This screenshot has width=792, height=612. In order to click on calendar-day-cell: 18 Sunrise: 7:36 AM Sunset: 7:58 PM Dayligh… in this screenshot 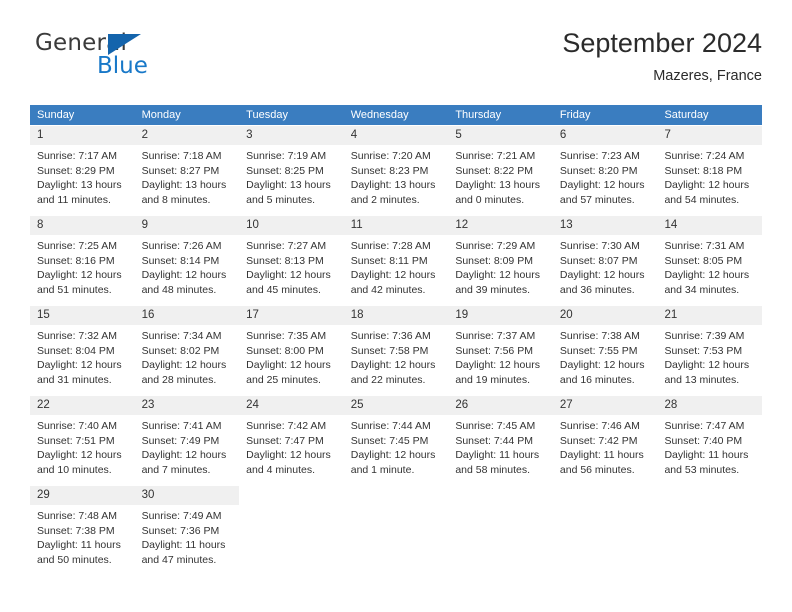, I will do `click(396, 349)`.